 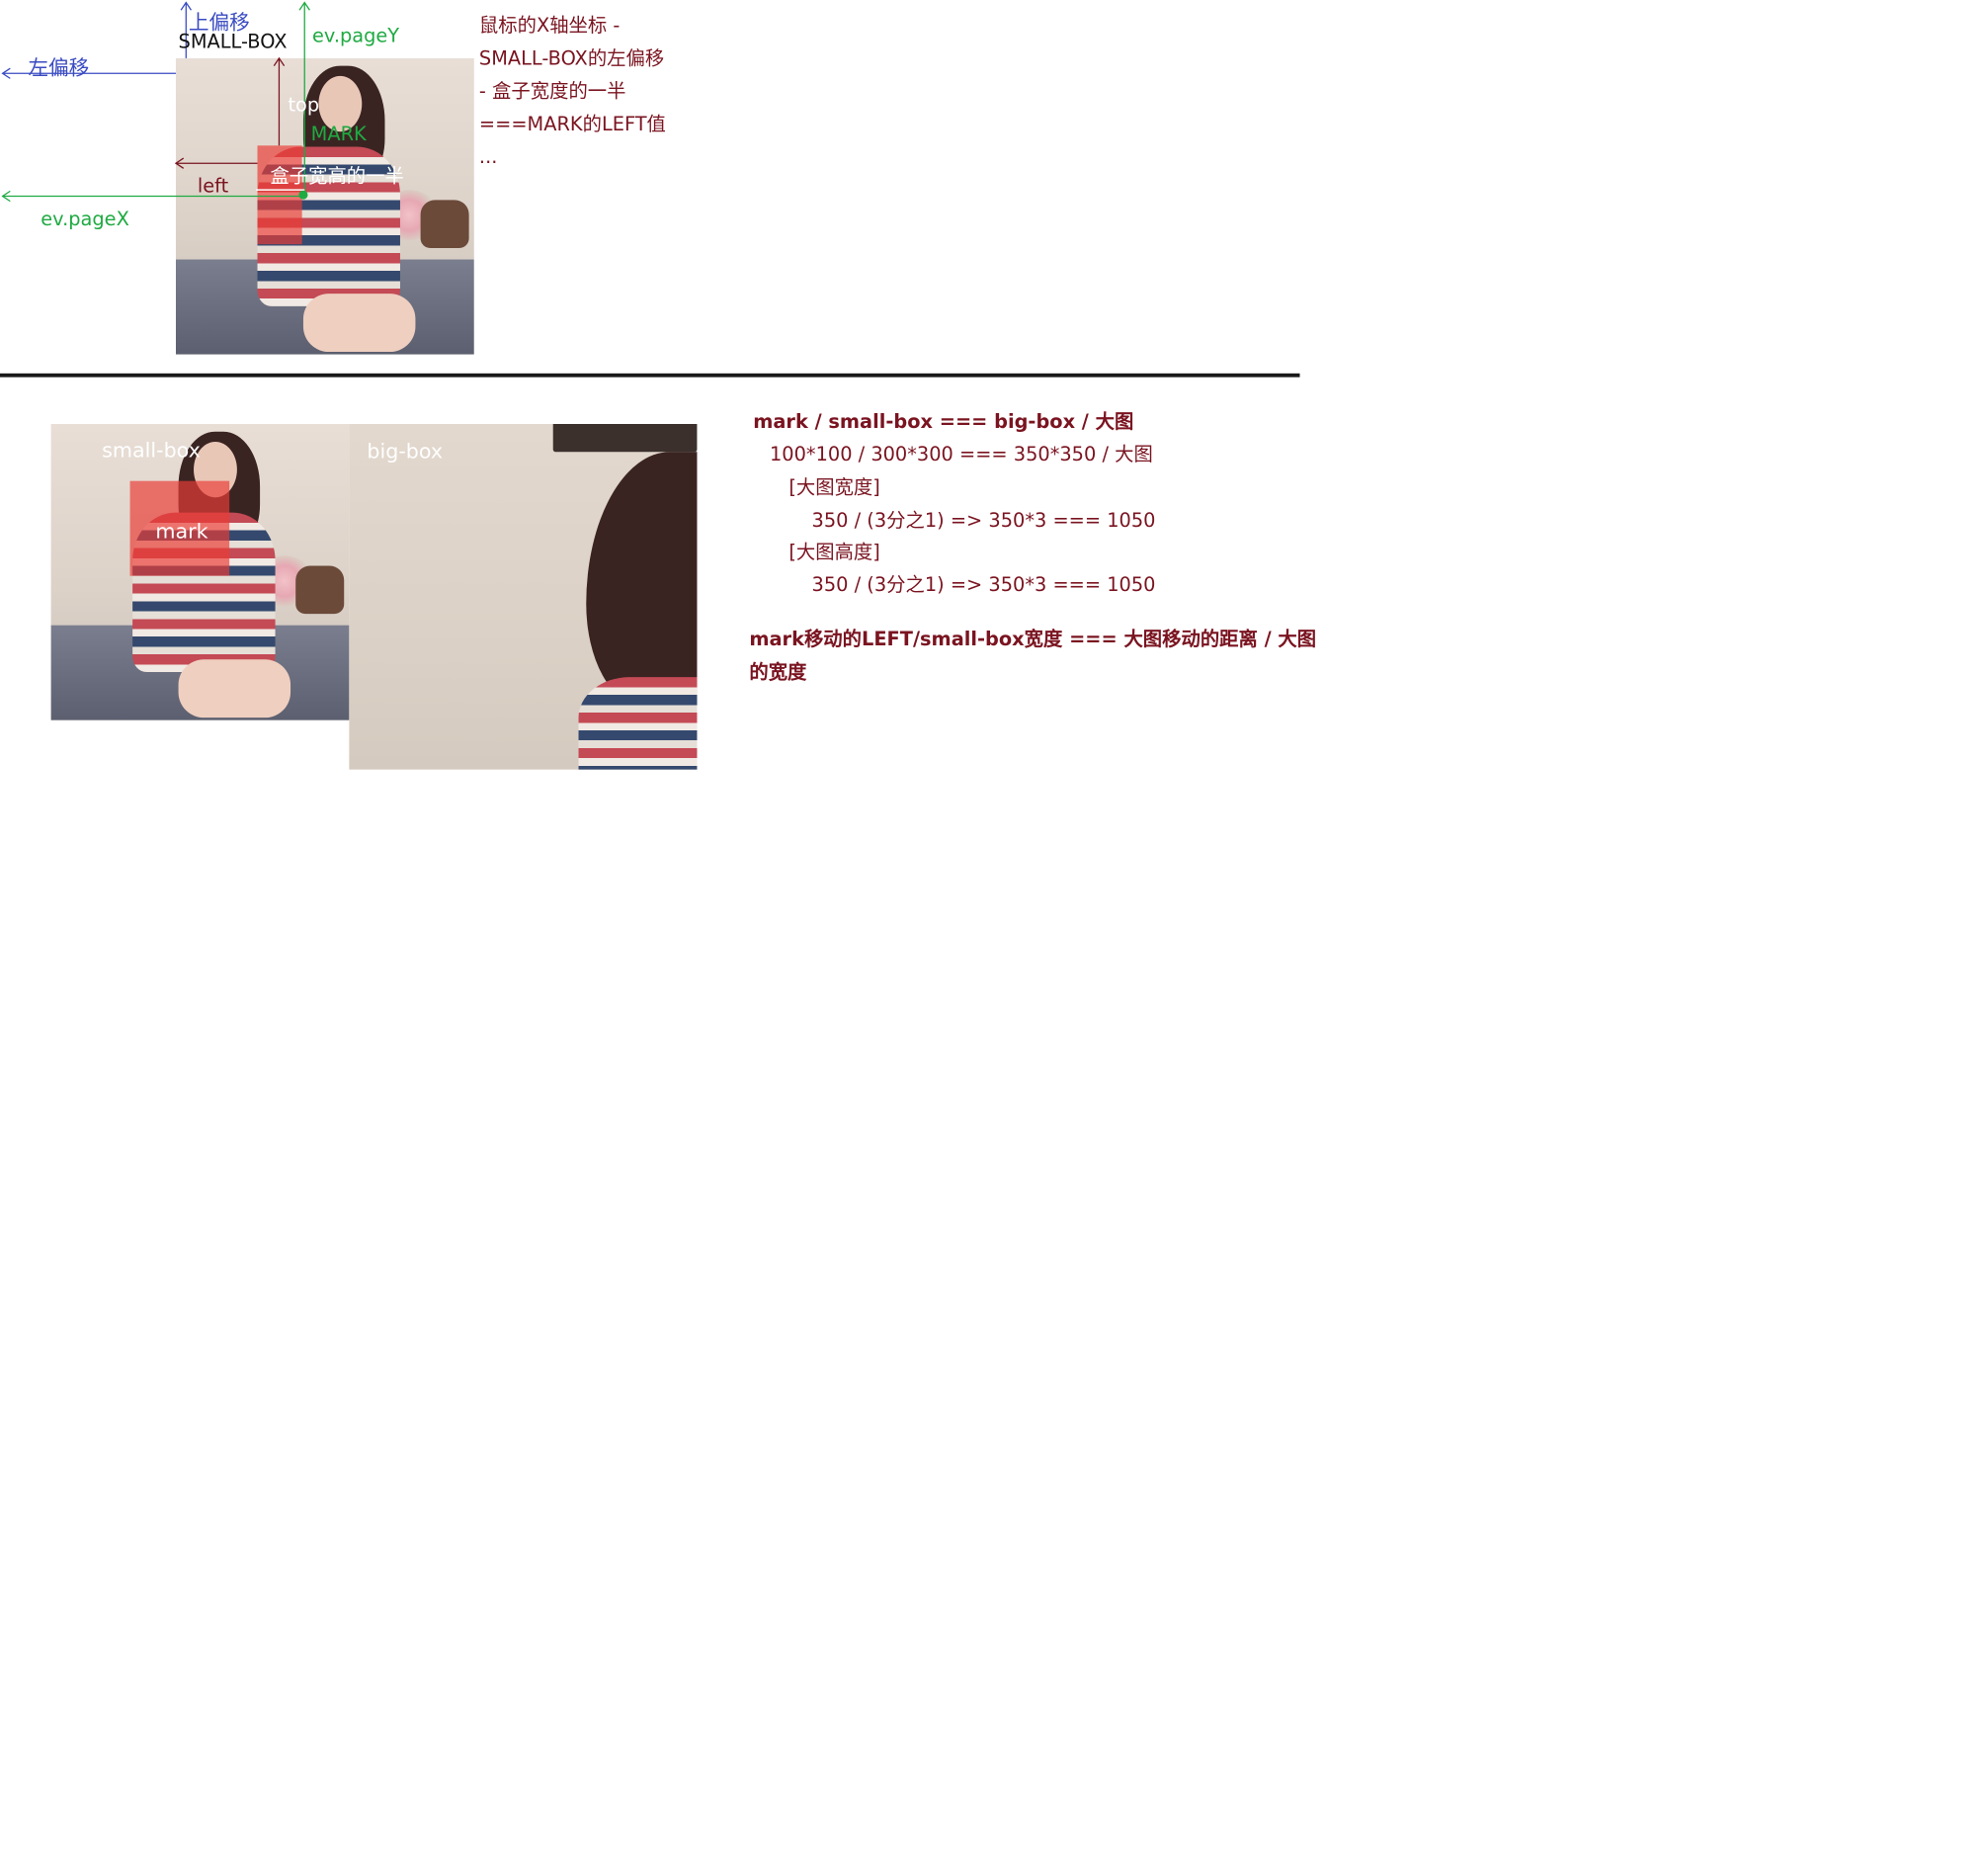 I want to click on figure-legs, so click(x=235, y=689).